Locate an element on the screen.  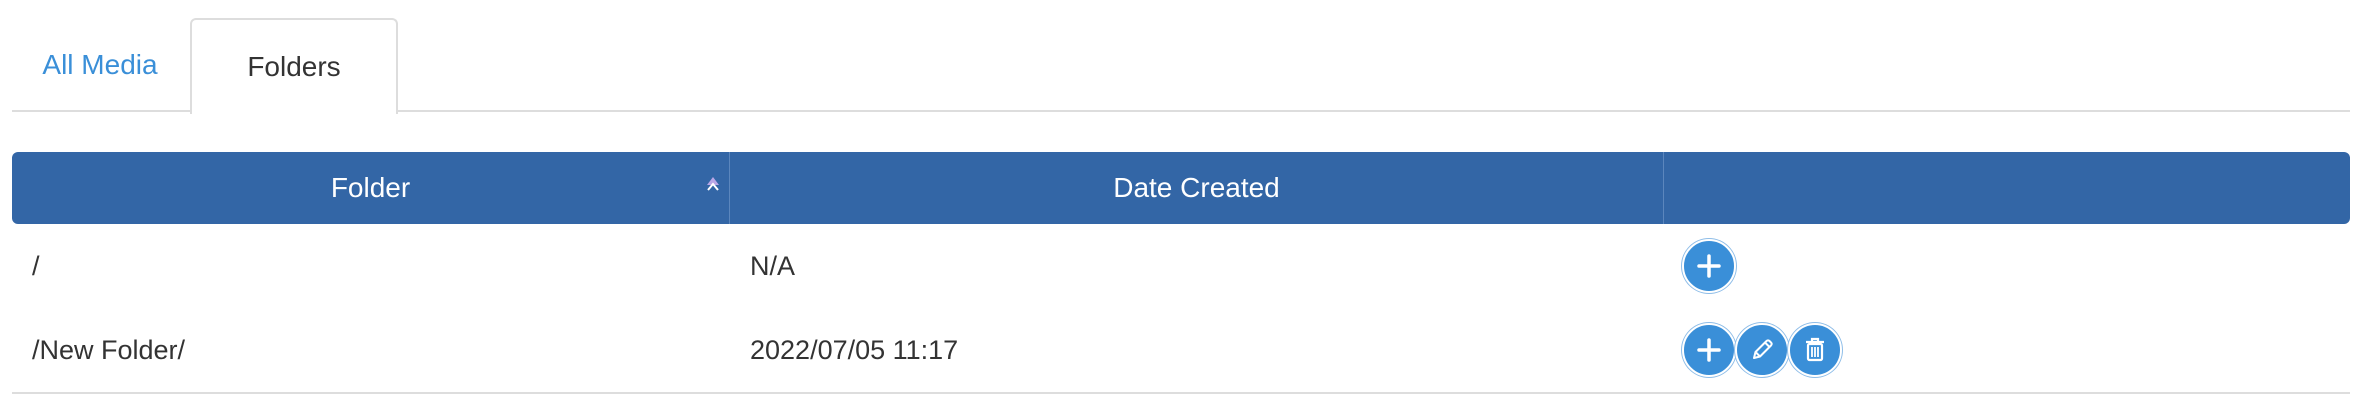
column-header-date-created: Date Created is located at coordinates (1197, 188).